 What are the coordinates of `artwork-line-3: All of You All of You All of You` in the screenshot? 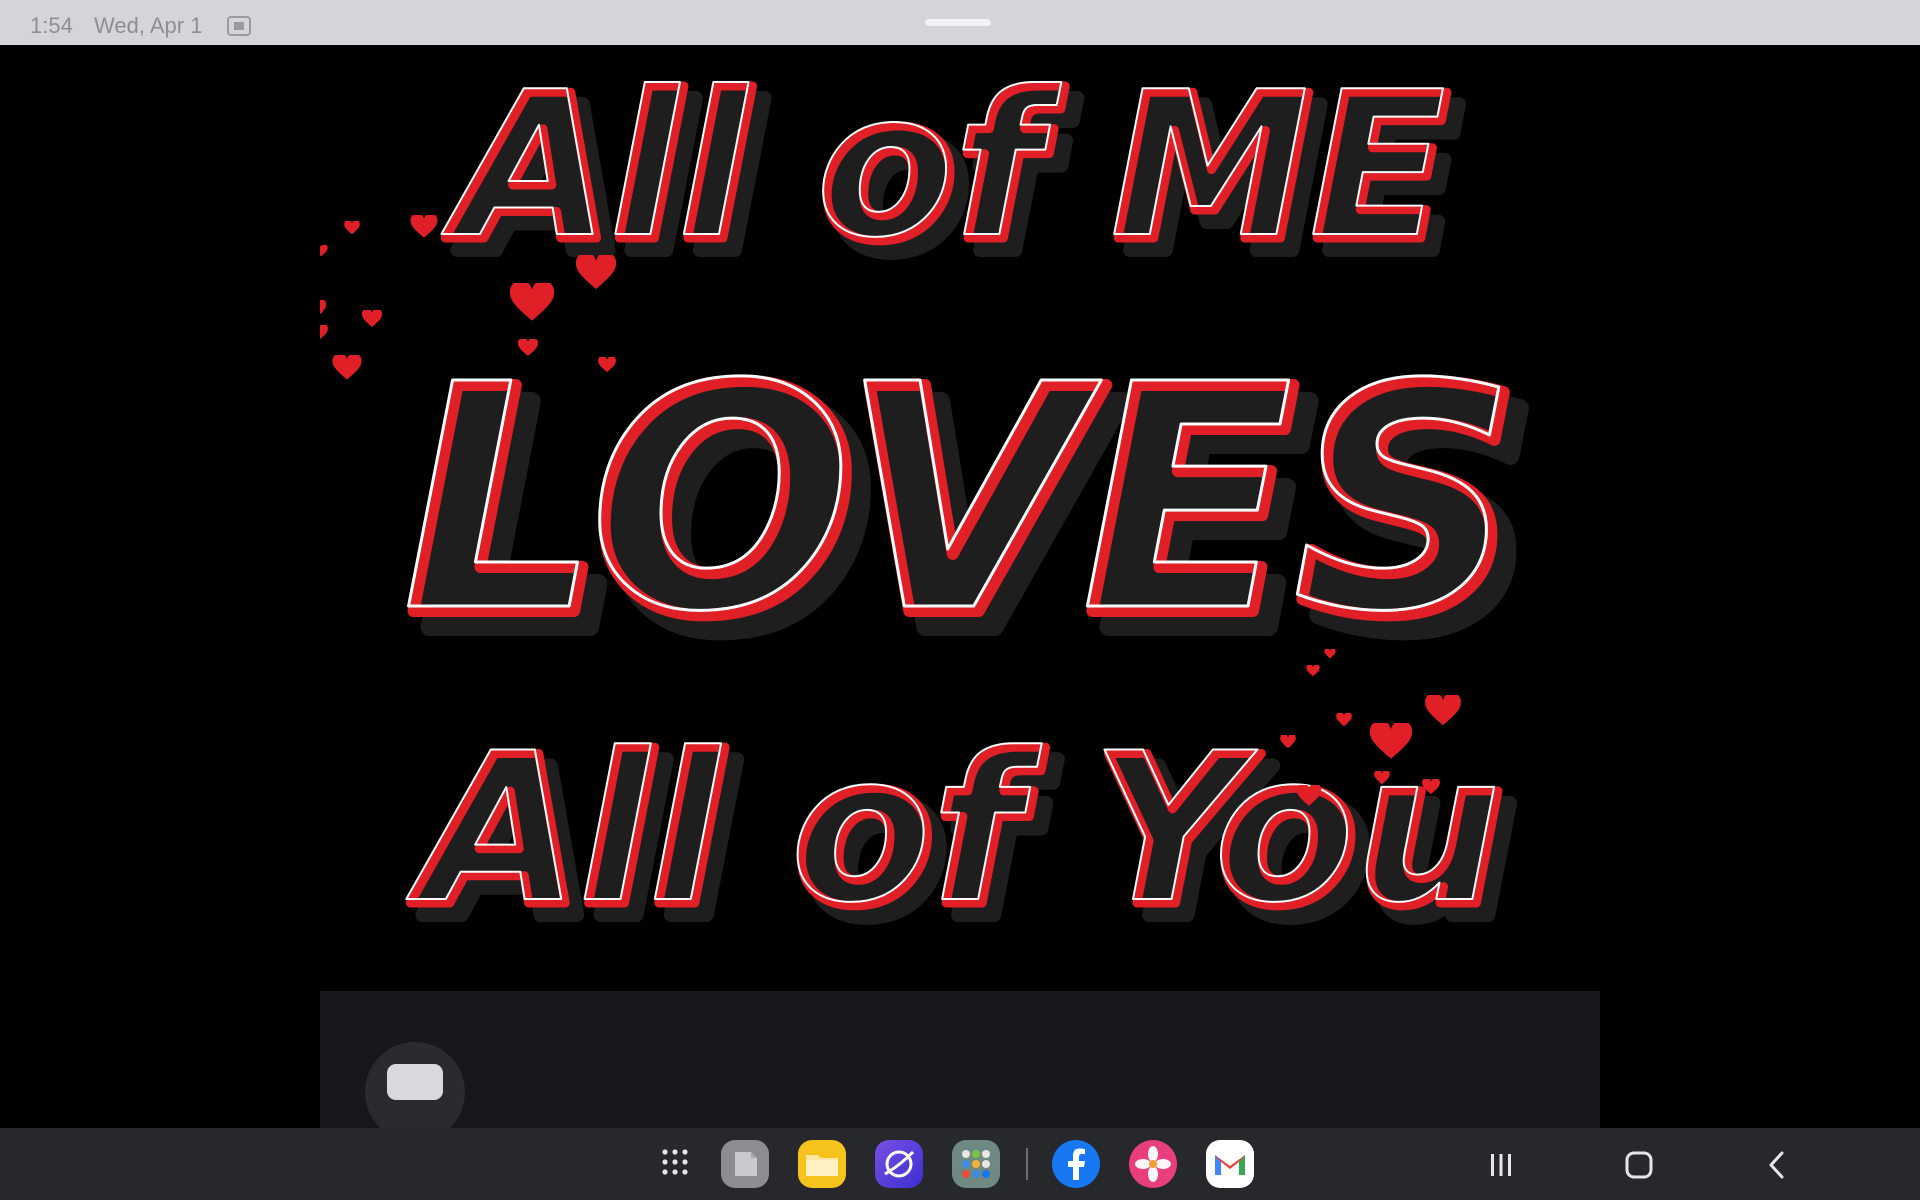 It's located at (964, 840).